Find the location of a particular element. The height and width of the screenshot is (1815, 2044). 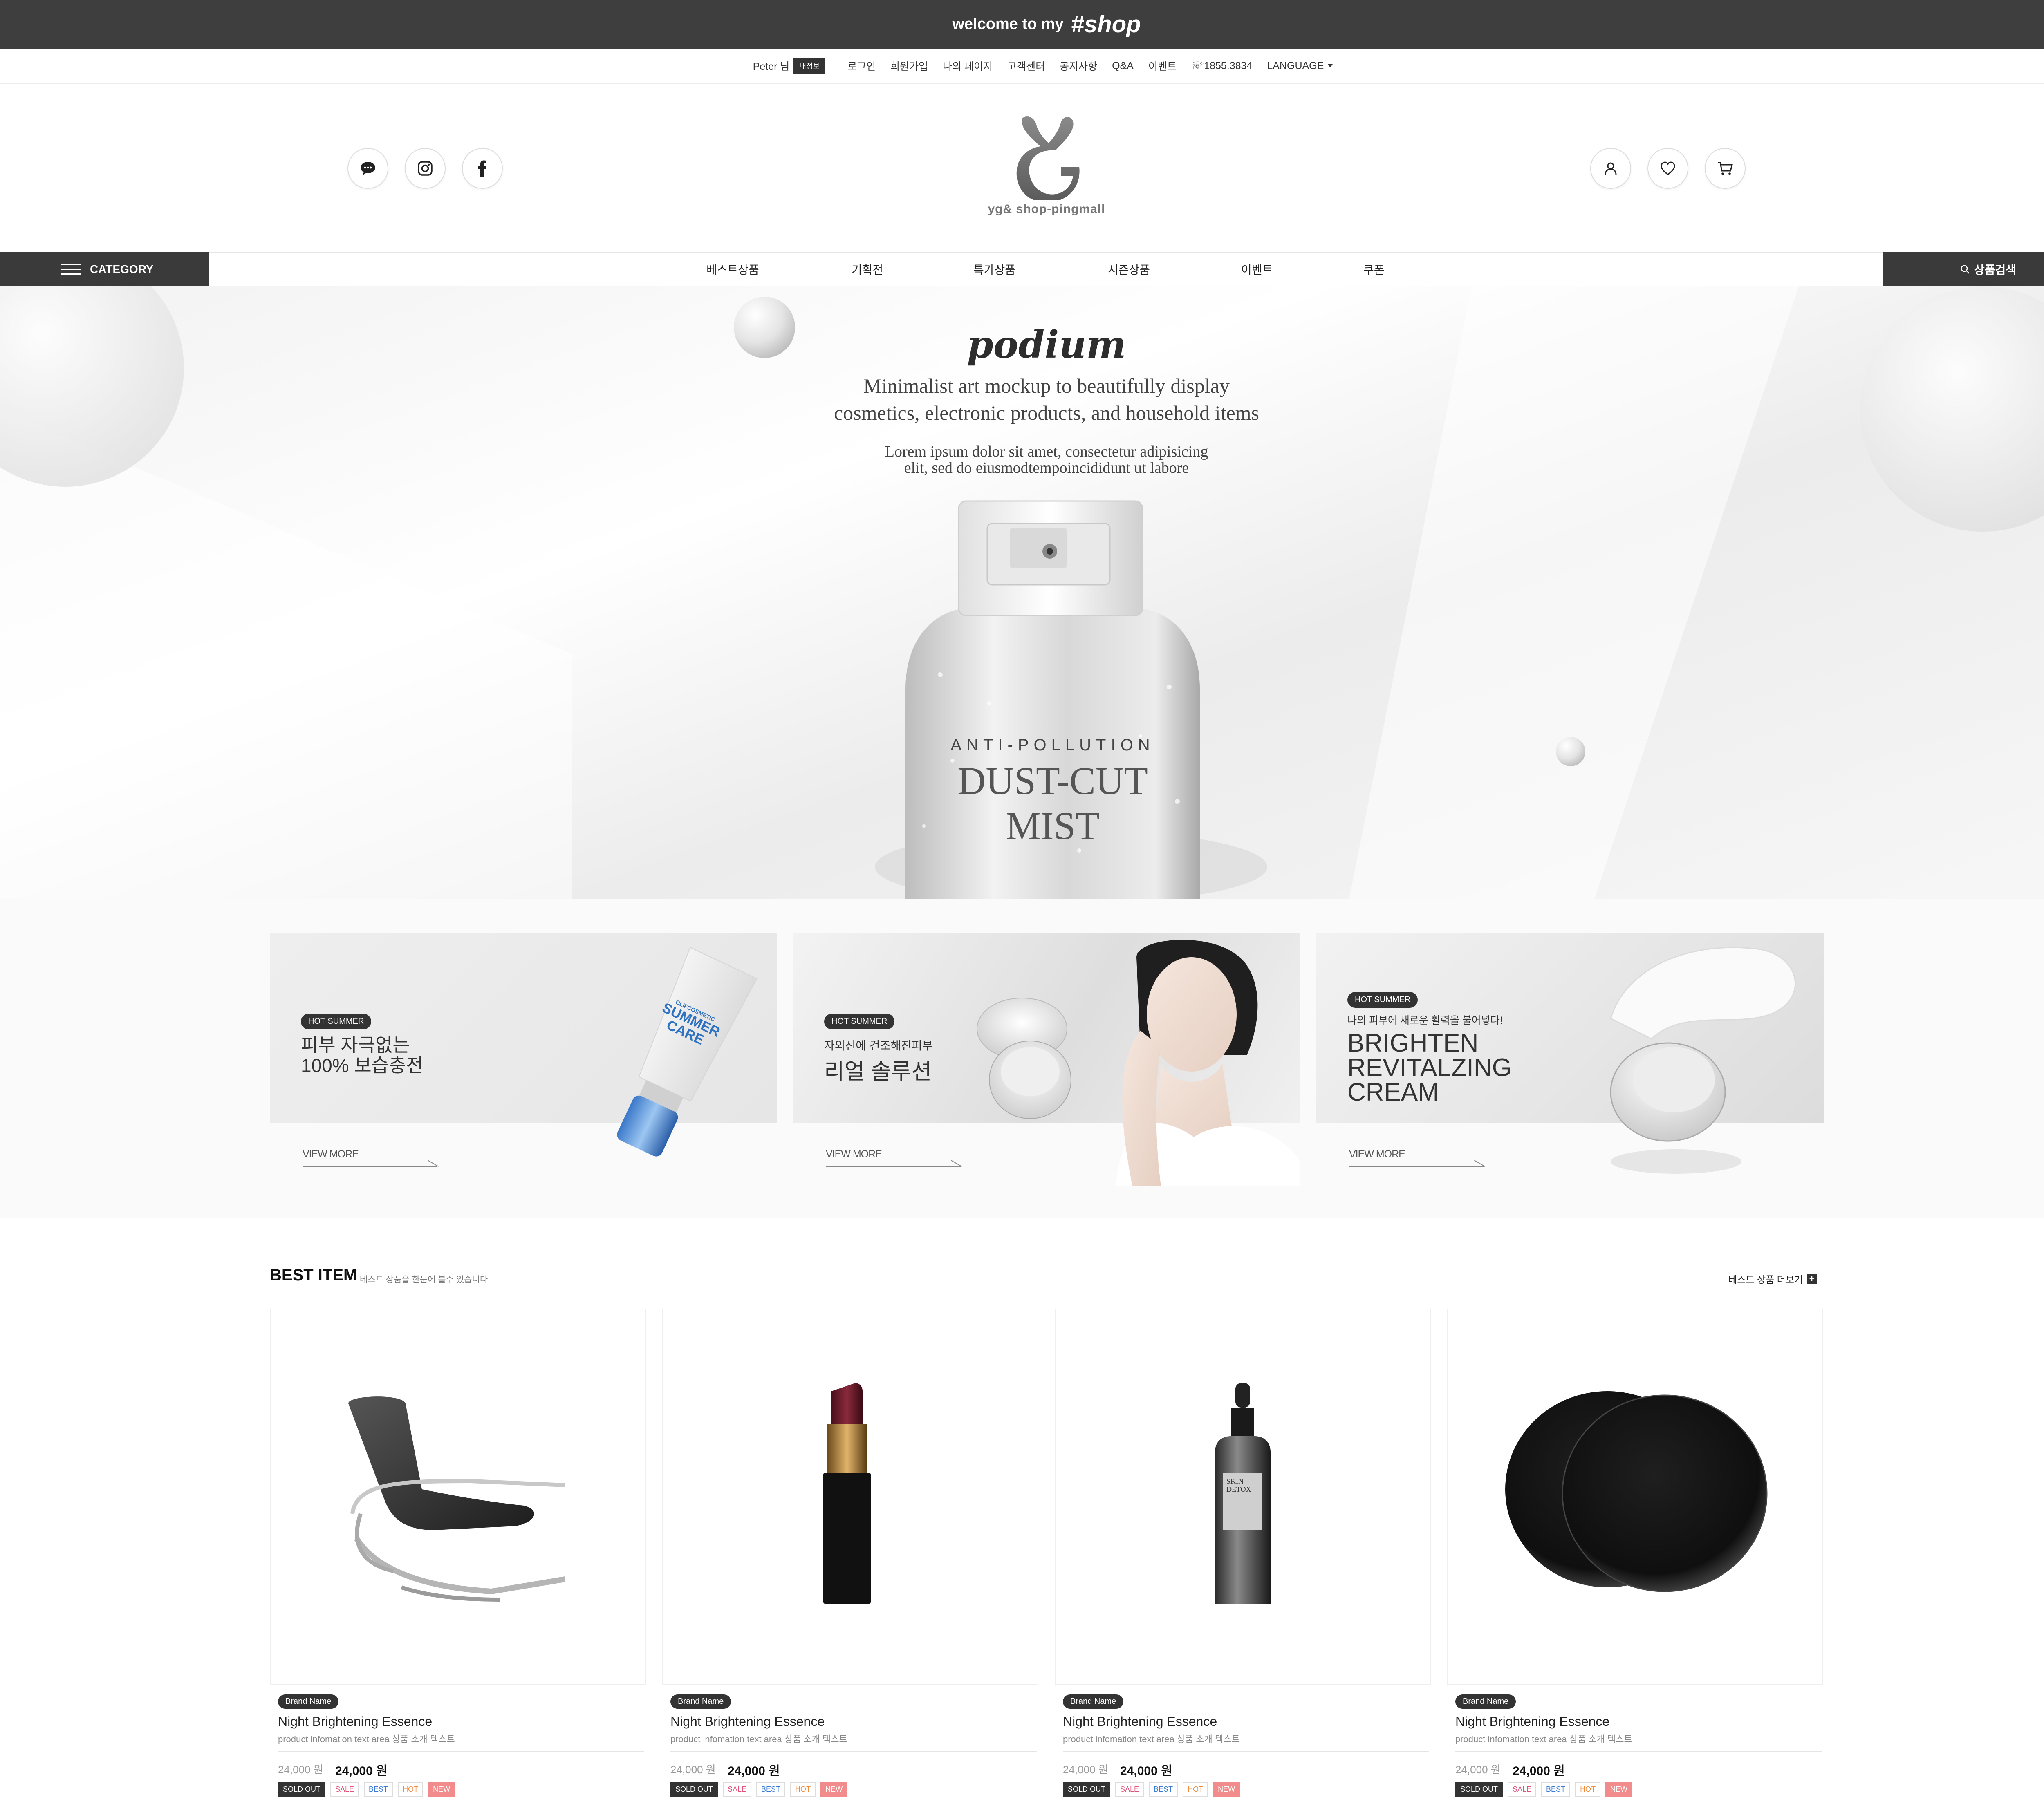

promo-banner-2: HOT SUMMER 자외선에 건조해진피부 리얼 솔루션 VIEW MORE is located at coordinates (1046, 1059).